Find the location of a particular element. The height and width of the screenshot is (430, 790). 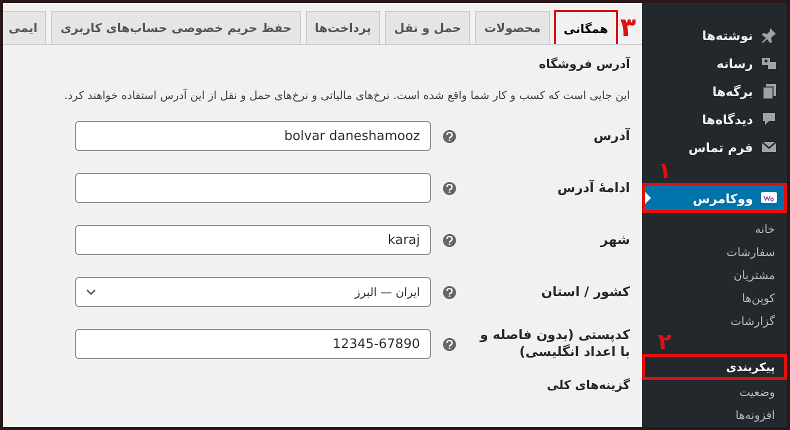

woo-logo-icon is located at coordinates (769, 198).